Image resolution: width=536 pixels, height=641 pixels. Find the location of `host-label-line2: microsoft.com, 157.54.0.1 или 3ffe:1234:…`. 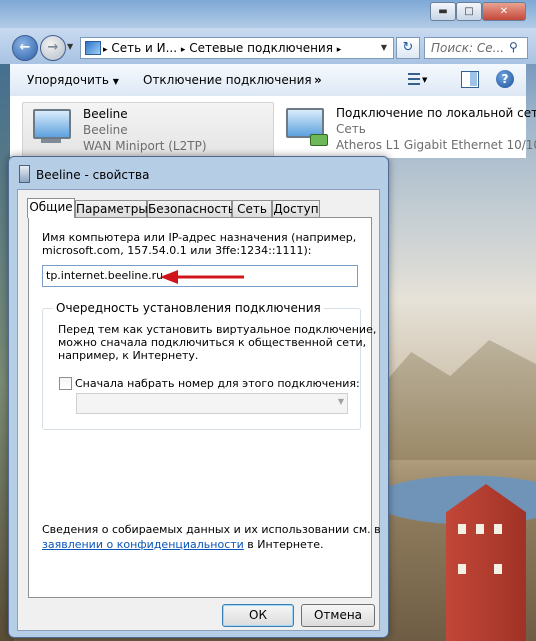

host-label-line2: microsoft.com, 157.54.0.1 или 3ffe:1234:… is located at coordinates (177, 250).